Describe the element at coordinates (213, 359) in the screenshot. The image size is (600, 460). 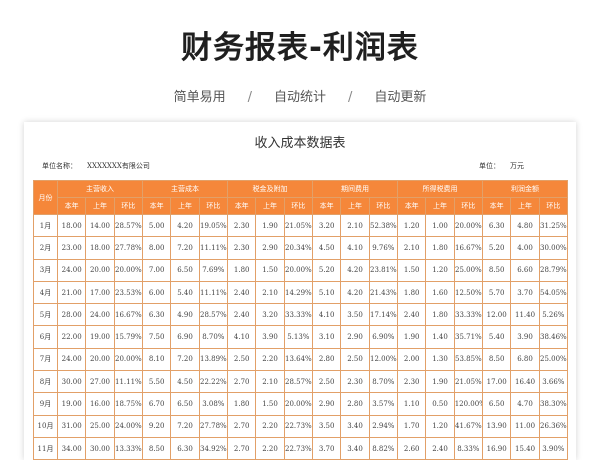
I see `table-cell: 13.89%` at that location.